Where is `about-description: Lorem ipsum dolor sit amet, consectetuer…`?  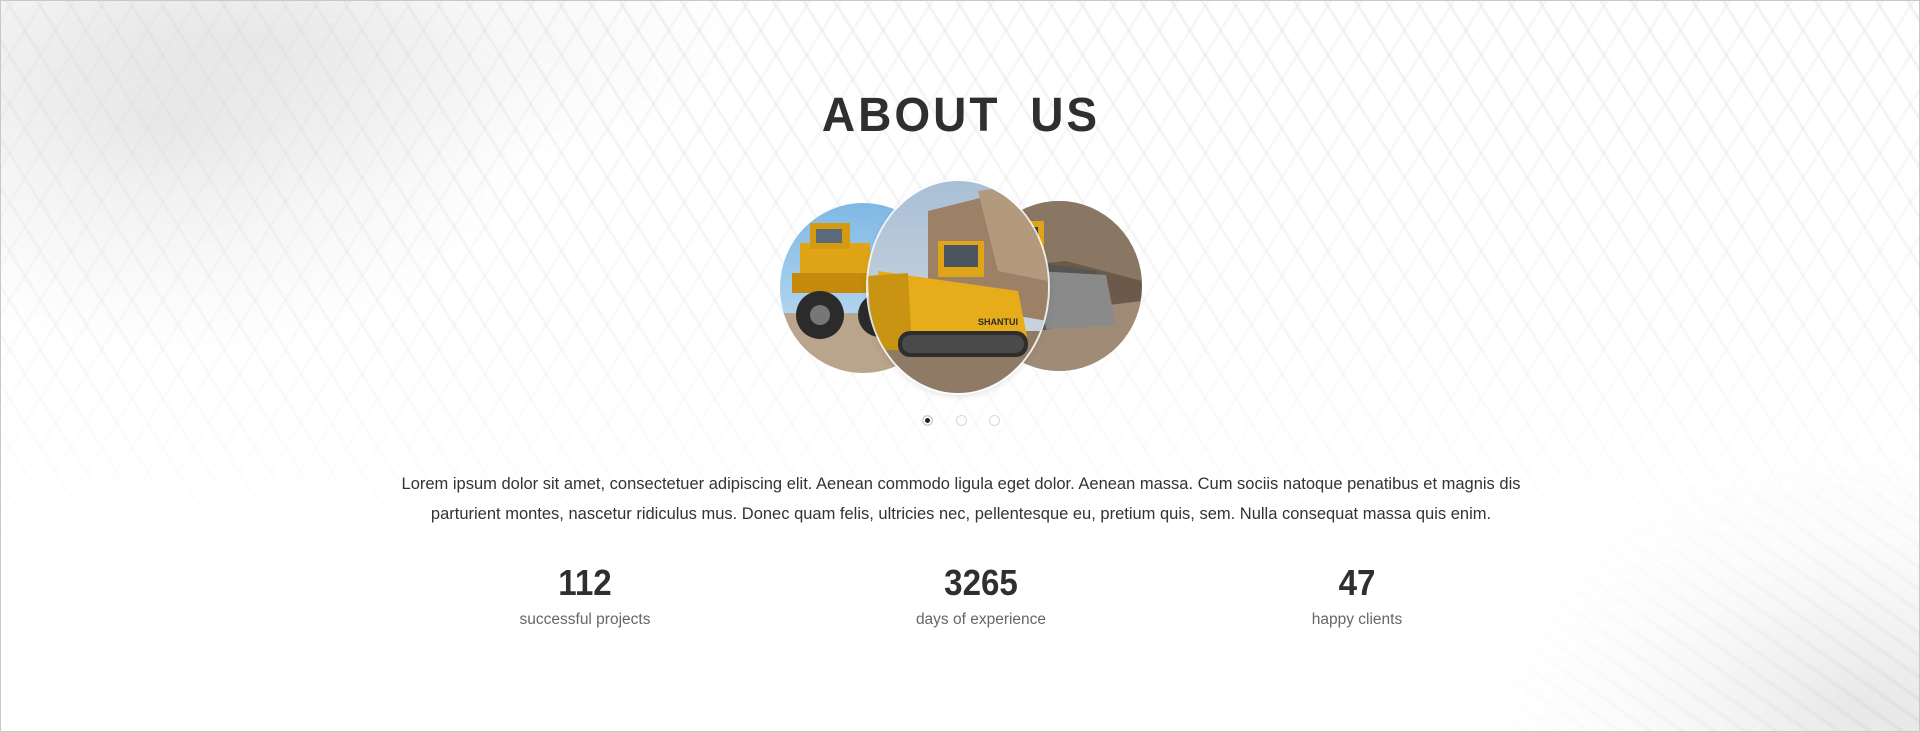
about-description: Lorem ipsum dolor sit amet, consectetuer… is located at coordinates (961, 499).